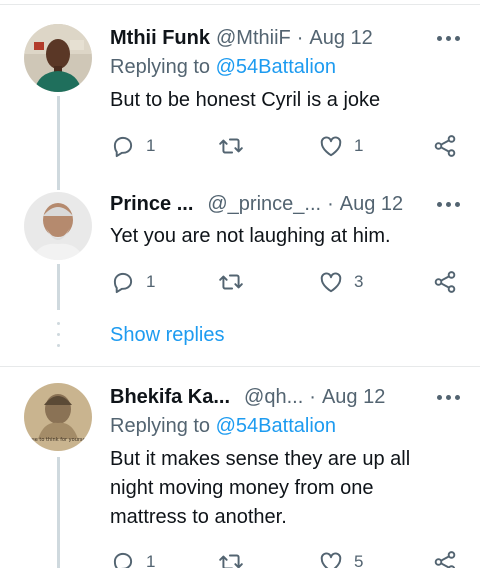  Describe the element at coordinates (285, 558) in the screenshot. I see `tweet-actions: 1 5` at that location.